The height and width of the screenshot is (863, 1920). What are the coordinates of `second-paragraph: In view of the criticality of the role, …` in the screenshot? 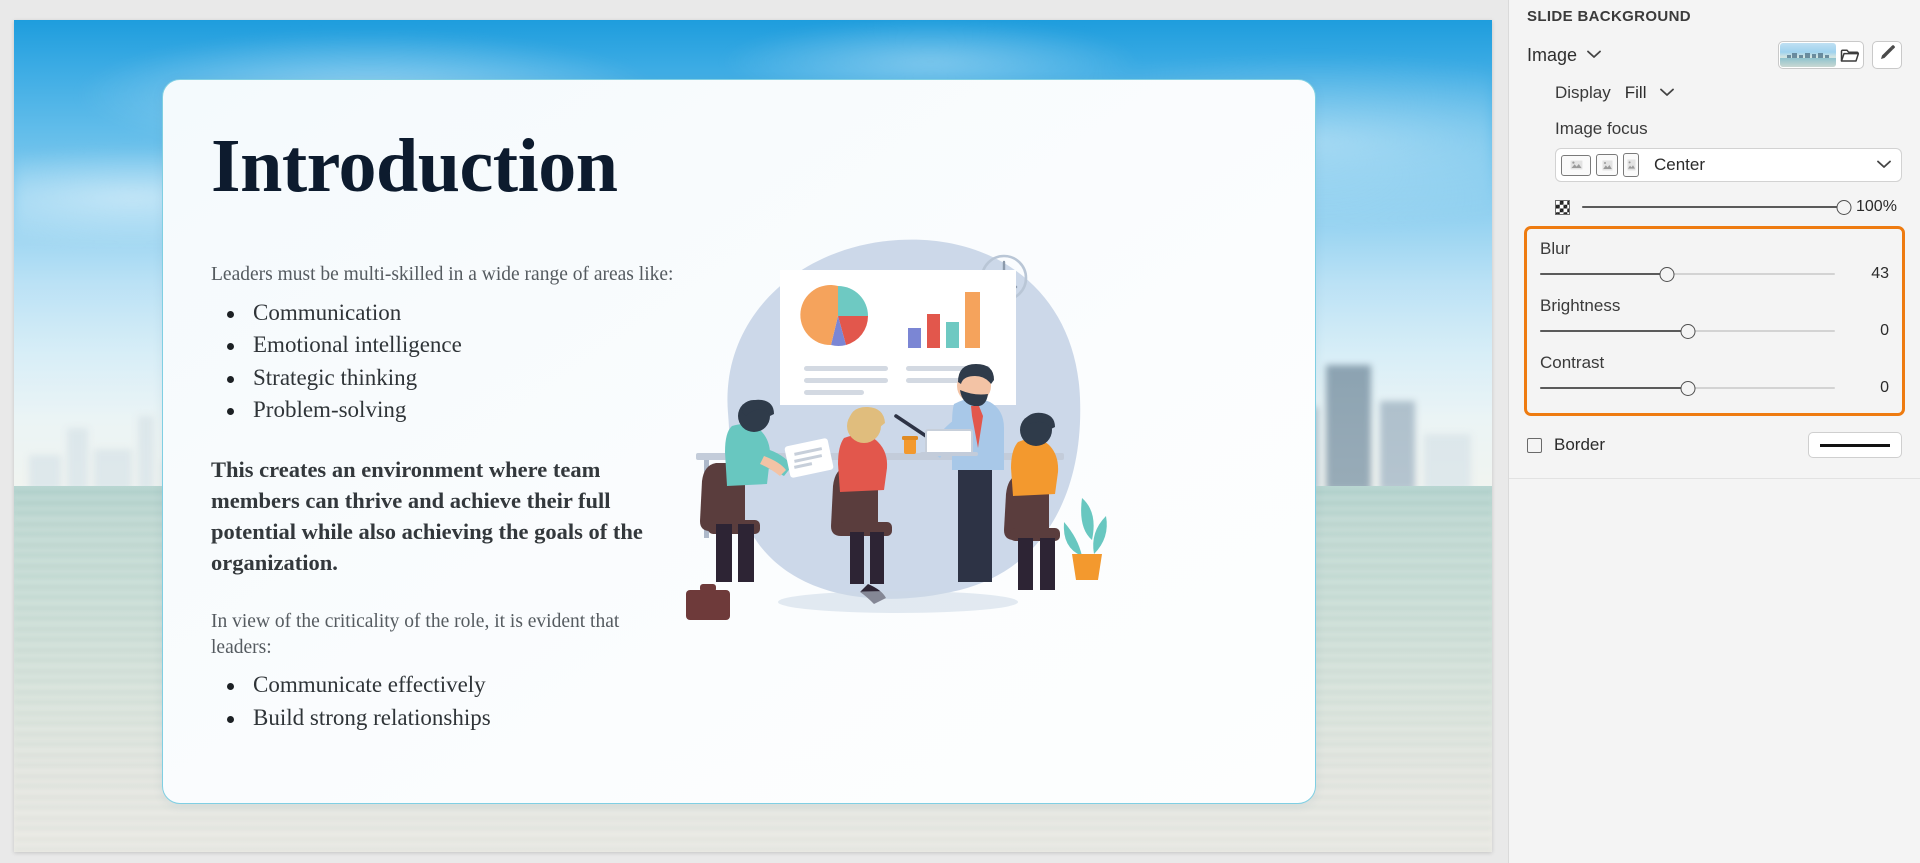 It's located at (415, 634).